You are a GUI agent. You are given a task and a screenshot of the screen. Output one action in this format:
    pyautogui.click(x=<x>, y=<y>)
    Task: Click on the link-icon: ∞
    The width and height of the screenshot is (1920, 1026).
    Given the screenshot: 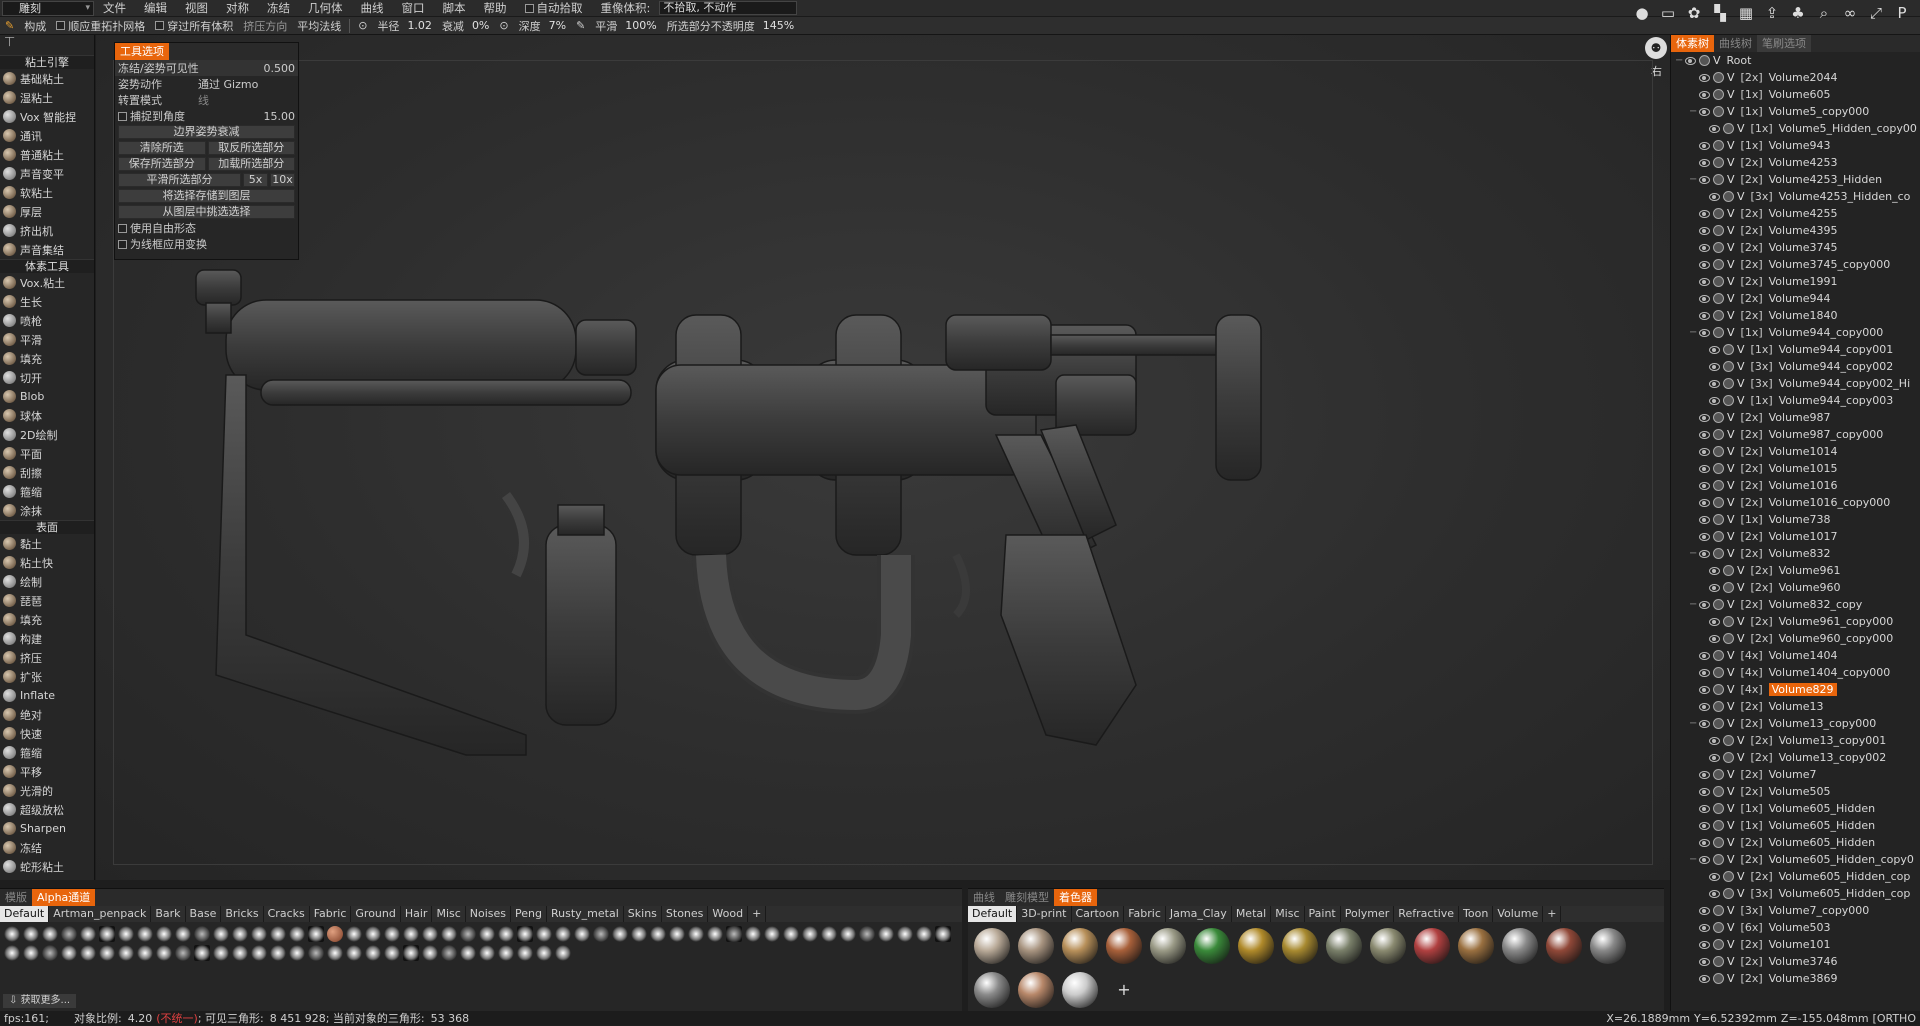 What is the action you would take?
    pyautogui.click(x=1850, y=13)
    